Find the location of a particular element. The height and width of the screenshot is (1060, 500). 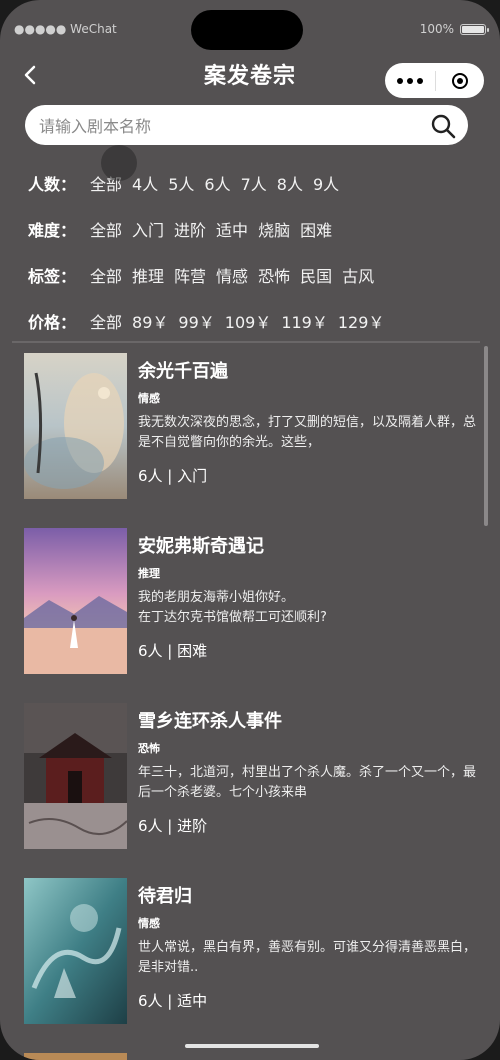

filter-option: 109￥ is located at coordinates (248, 321).